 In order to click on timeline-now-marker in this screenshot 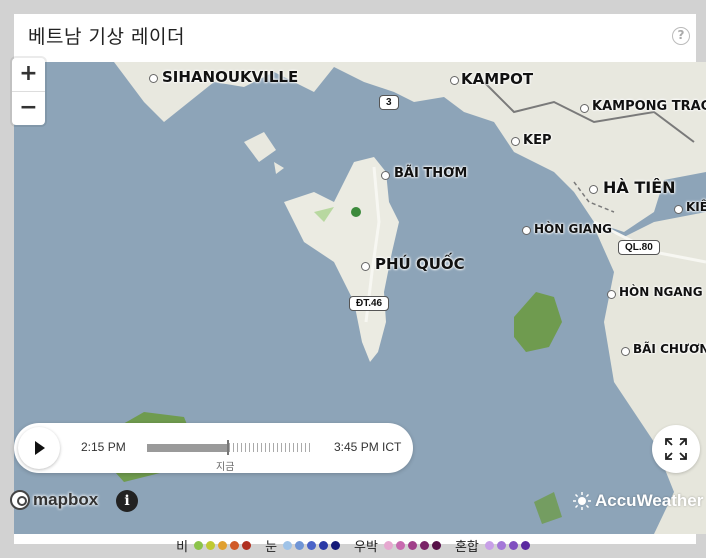, I will do `click(228, 447)`.